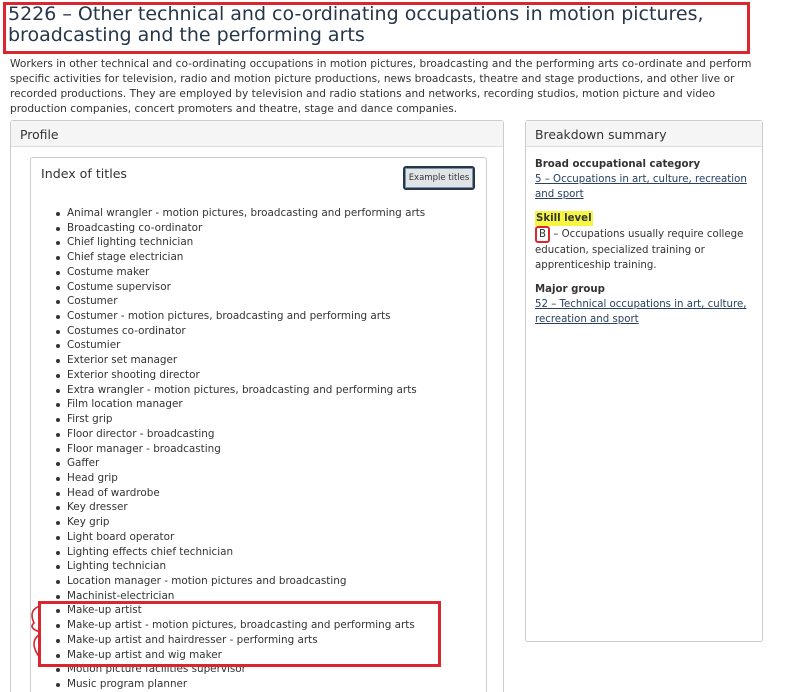  What do you see at coordinates (240, 507) in the screenshot?
I see `title-list-item: Key dresser` at bounding box center [240, 507].